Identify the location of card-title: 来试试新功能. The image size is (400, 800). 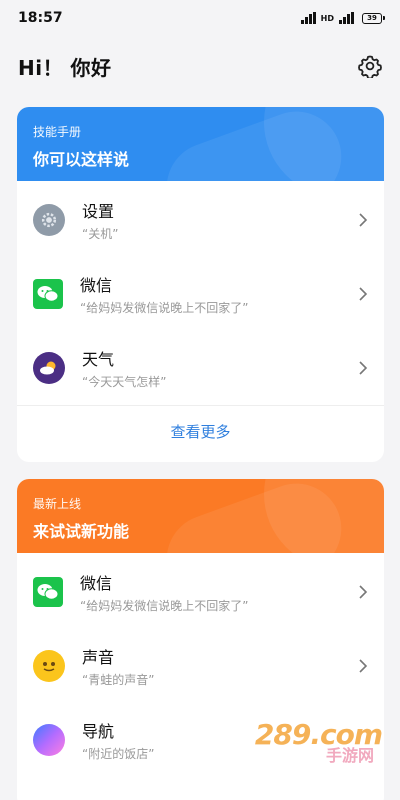
(81, 531).